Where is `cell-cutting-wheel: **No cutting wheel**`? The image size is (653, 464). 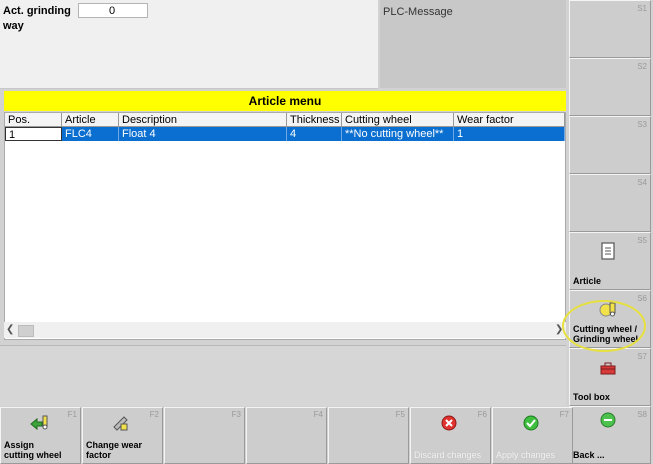
cell-cutting-wheel: **No cutting wheel** is located at coordinates (398, 134).